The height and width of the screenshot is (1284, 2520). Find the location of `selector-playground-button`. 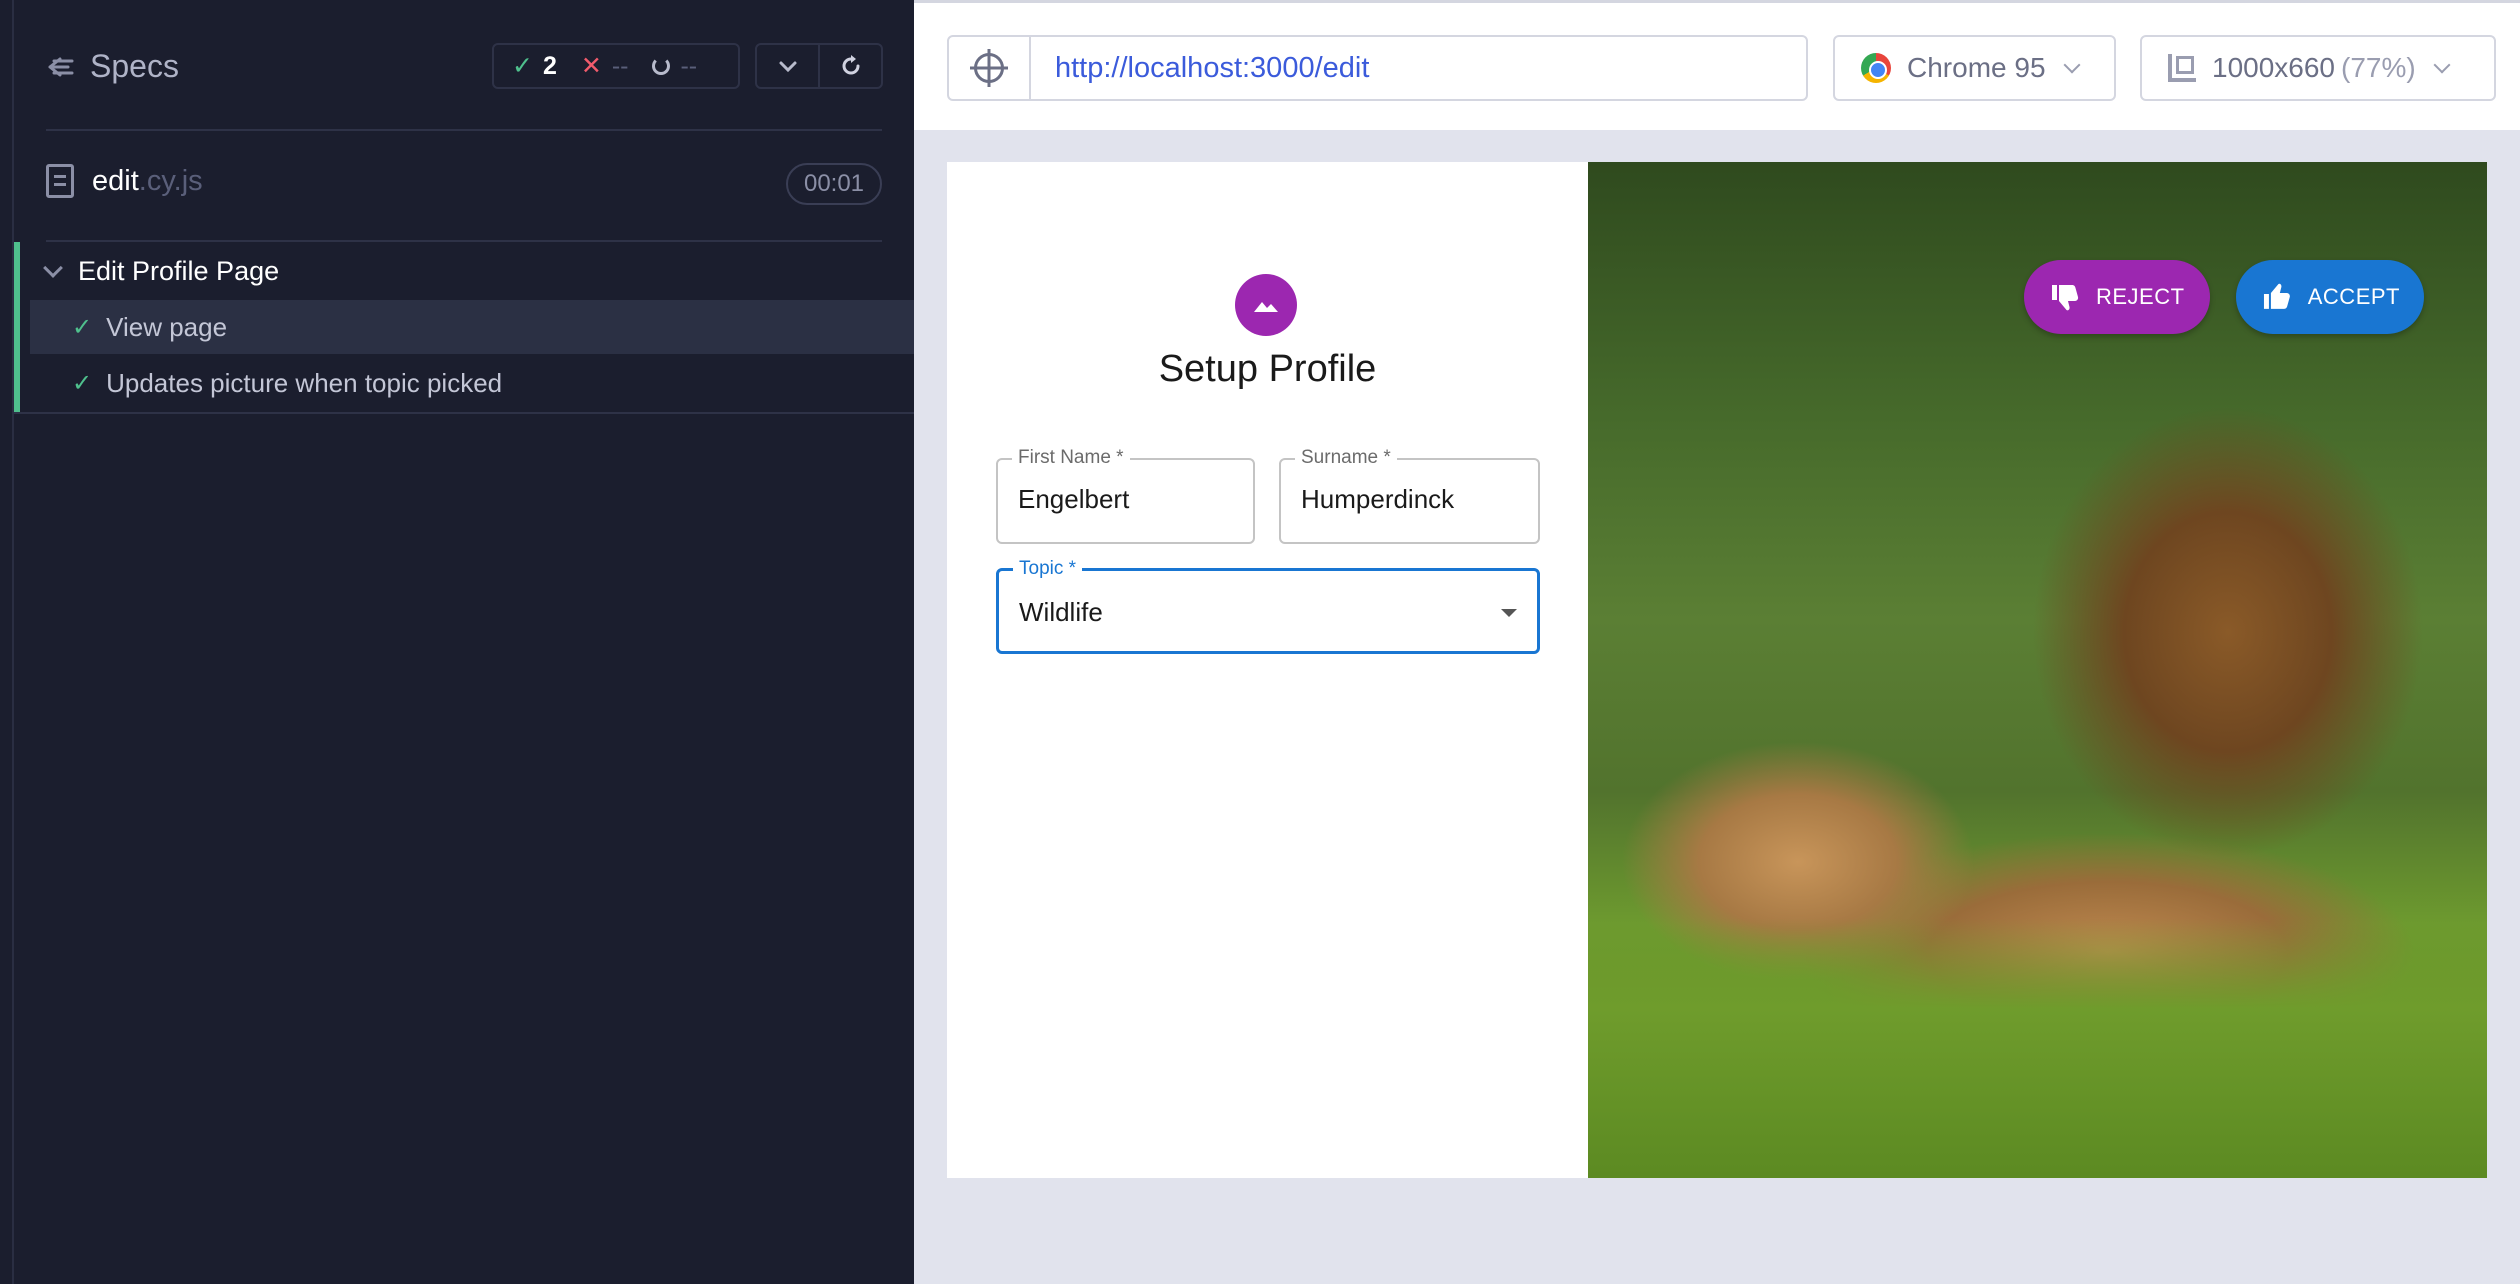

selector-playground-button is located at coordinates (990, 68).